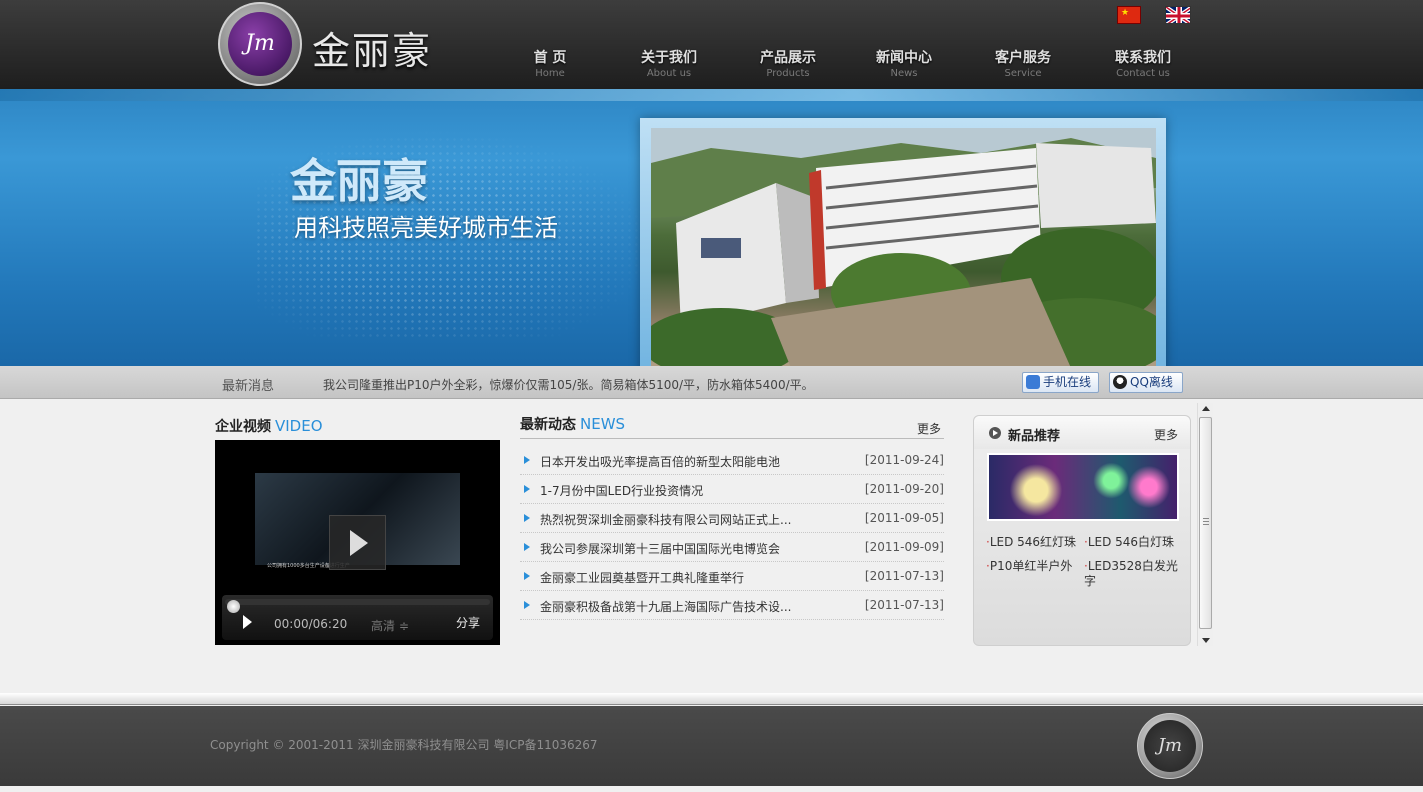 The image size is (1423, 792). I want to click on video-quality-select: 高清 ≑, so click(390, 625).